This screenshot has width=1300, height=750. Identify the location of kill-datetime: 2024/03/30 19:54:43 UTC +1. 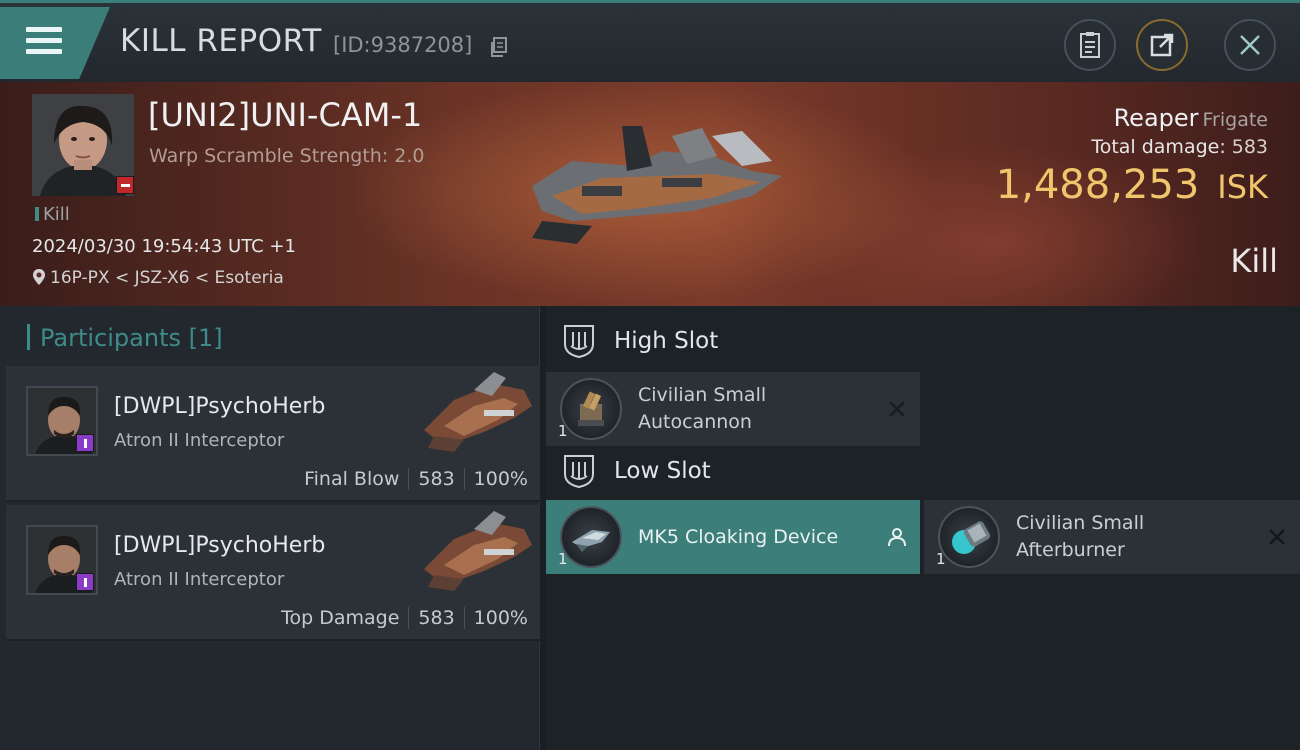
(164, 246).